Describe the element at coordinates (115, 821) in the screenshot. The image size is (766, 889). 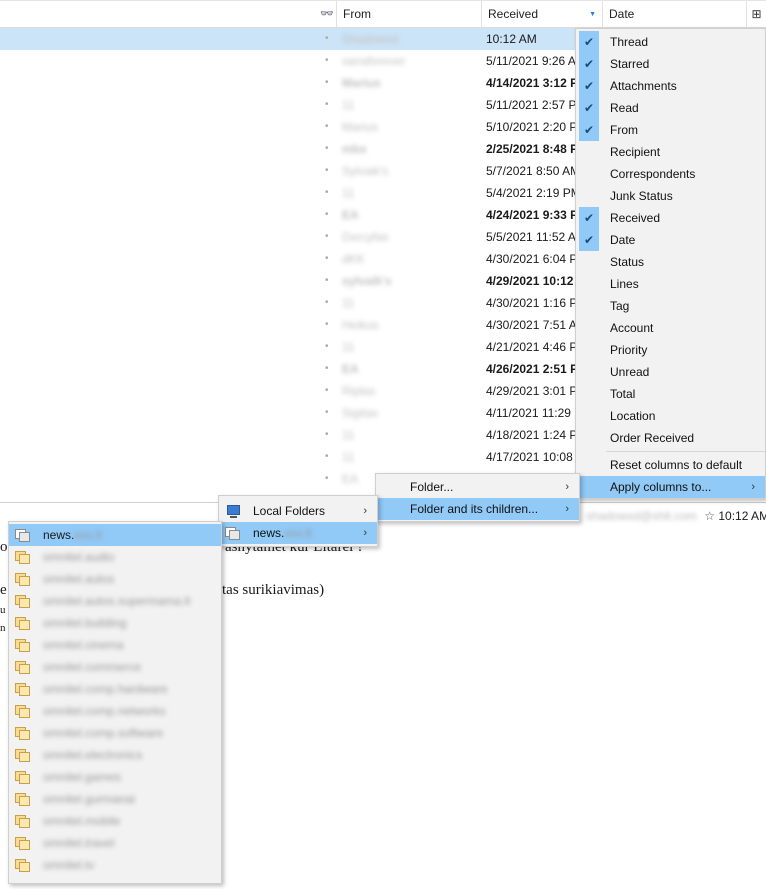
I see `newsgroup-item: omnitel.mobile` at that location.